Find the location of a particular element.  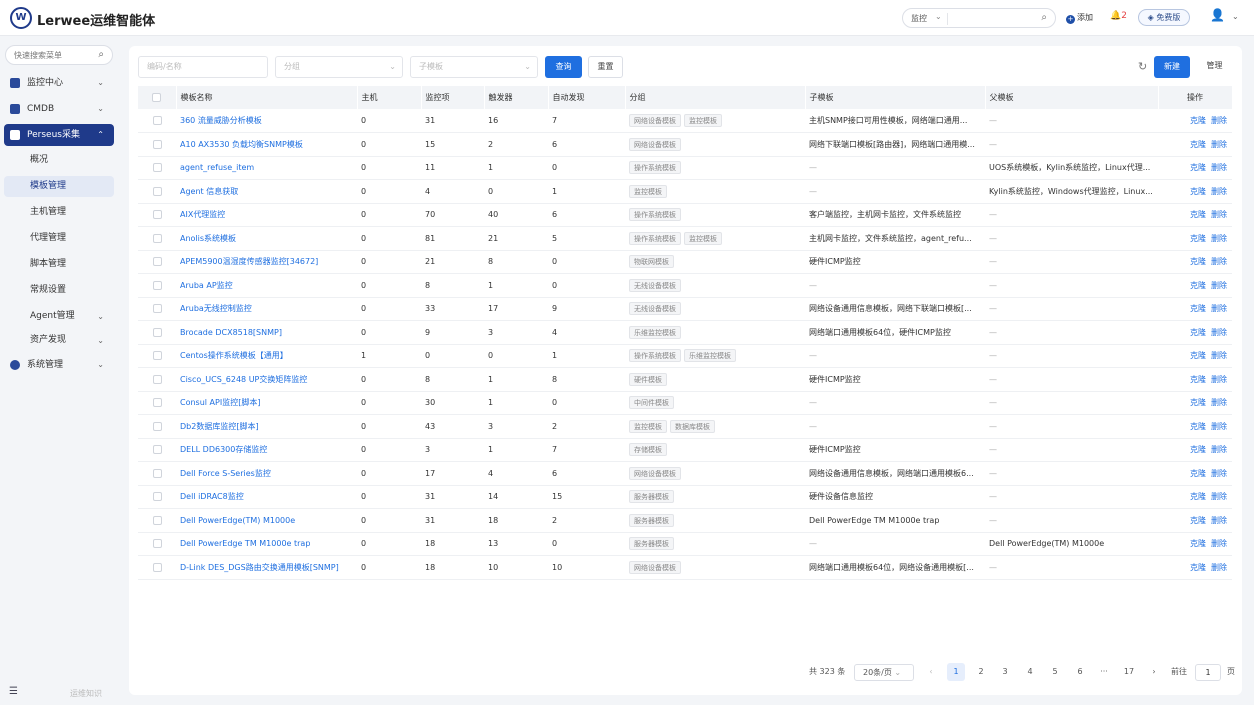

select-all-checkbox is located at coordinates (157, 97).